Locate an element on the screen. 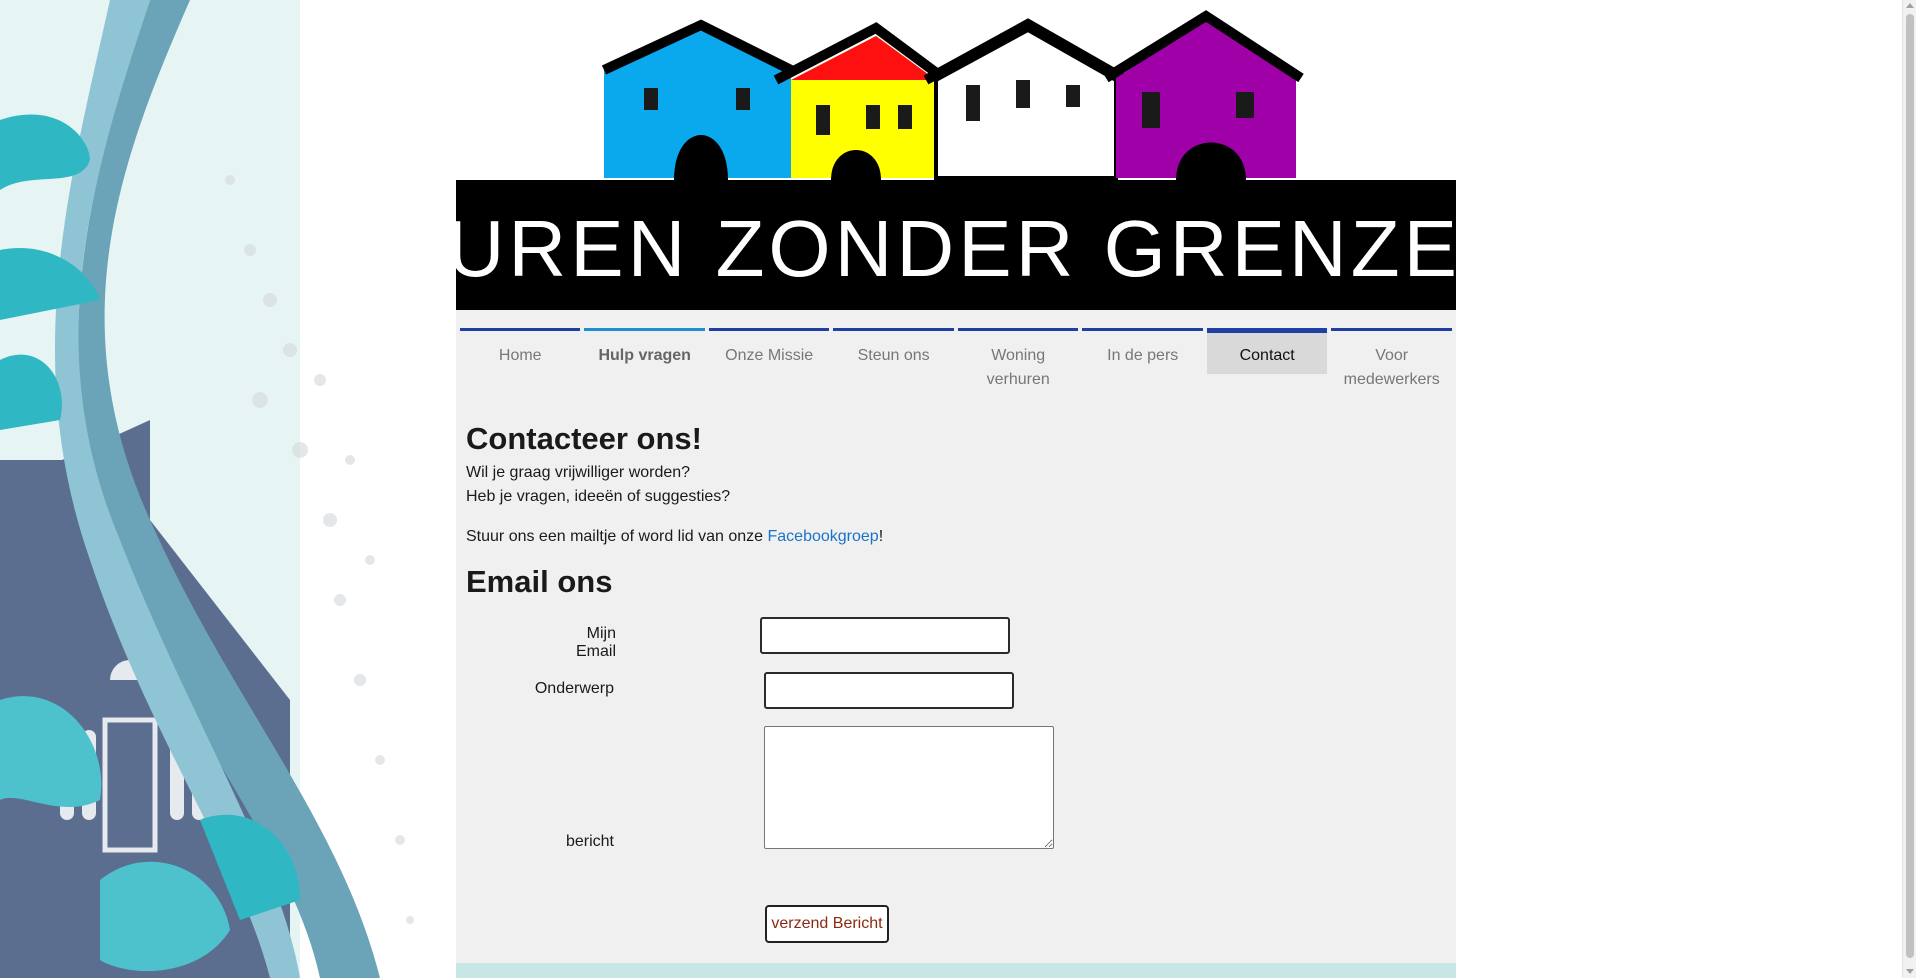 Image resolution: width=1916 pixels, height=978 pixels. vertical-scrollbar is located at coordinates (1909, 489).